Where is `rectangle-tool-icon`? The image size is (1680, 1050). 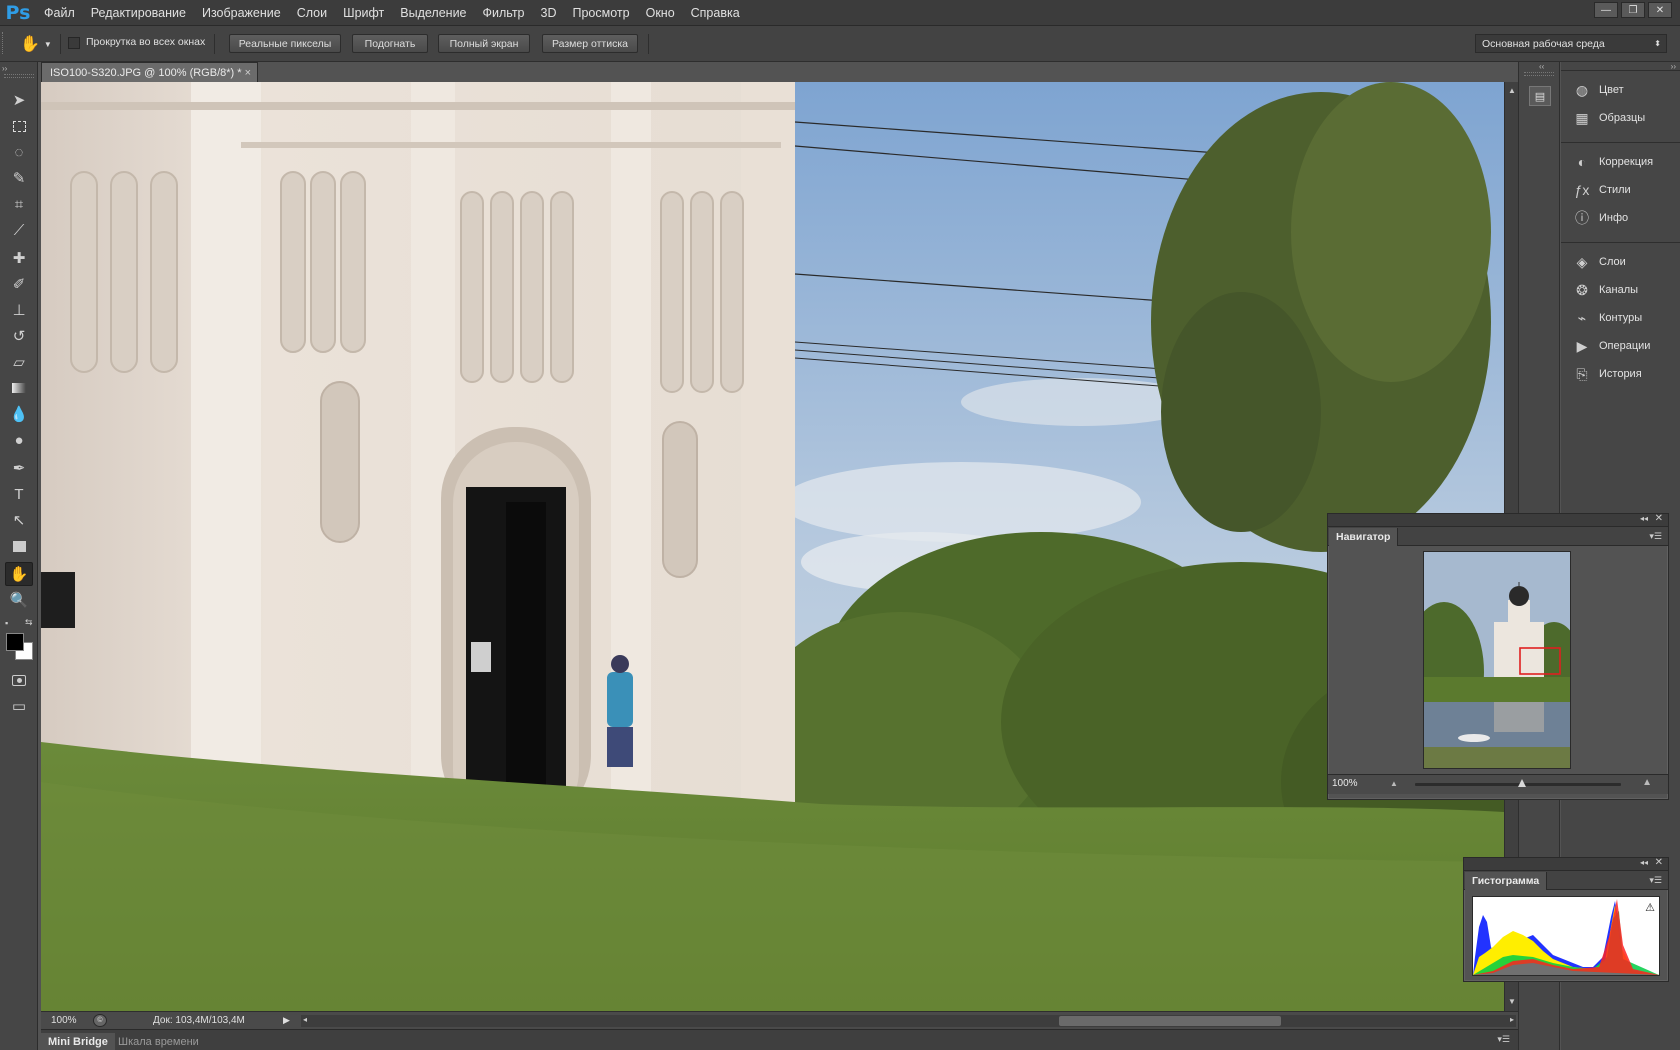 rectangle-tool-icon is located at coordinates (19, 546).